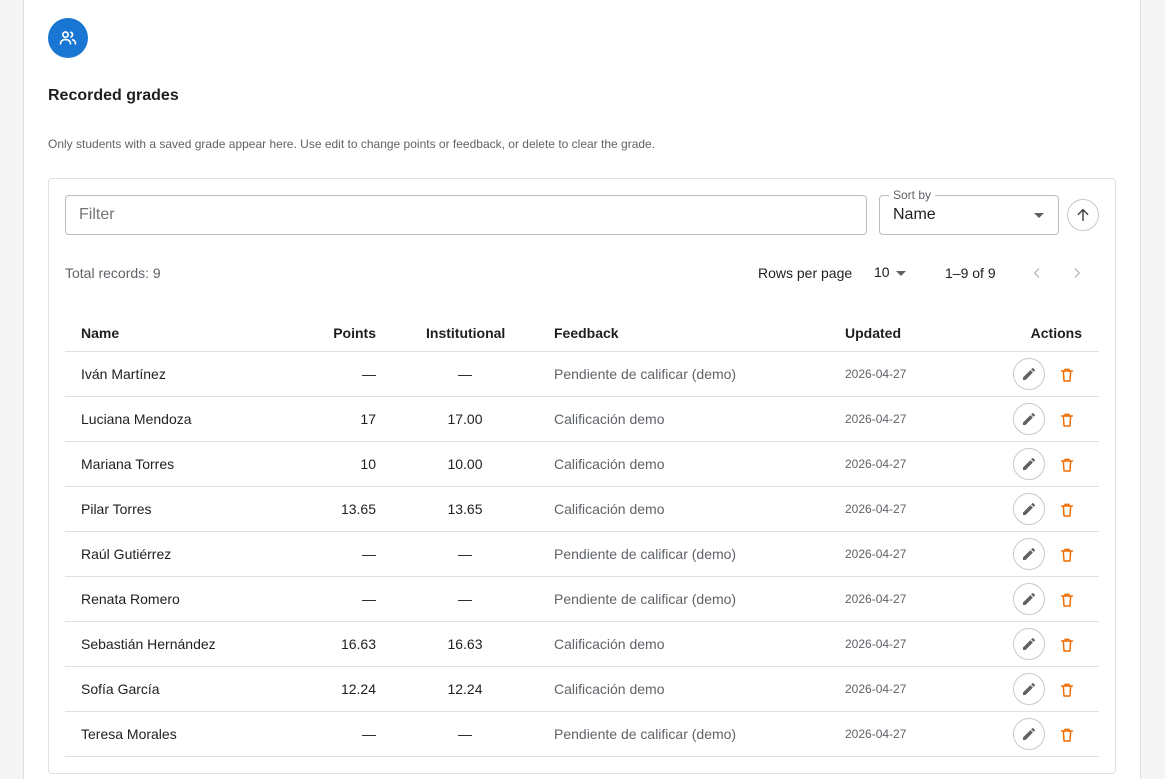 This screenshot has width=1165, height=779. What do you see at coordinates (465, 464) in the screenshot?
I see `cell-institutional: 10.00` at bounding box center [465, 464].